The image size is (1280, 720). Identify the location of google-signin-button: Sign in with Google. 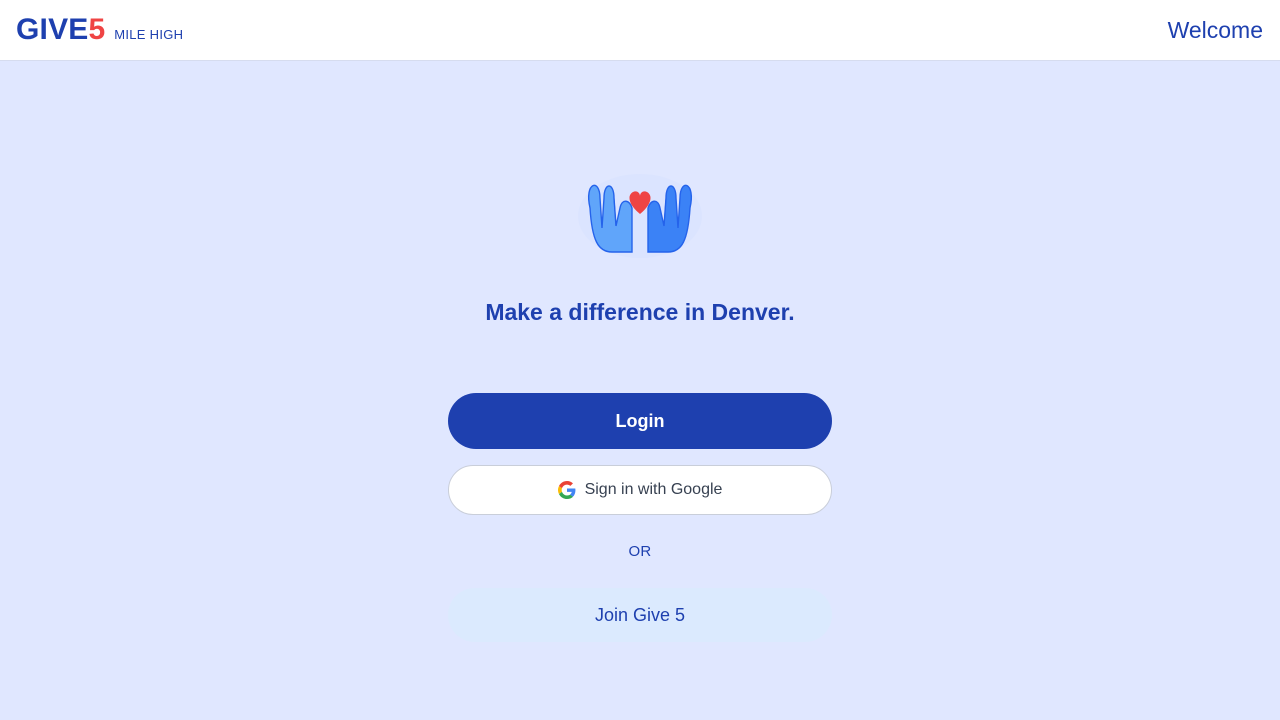
(640, 490).